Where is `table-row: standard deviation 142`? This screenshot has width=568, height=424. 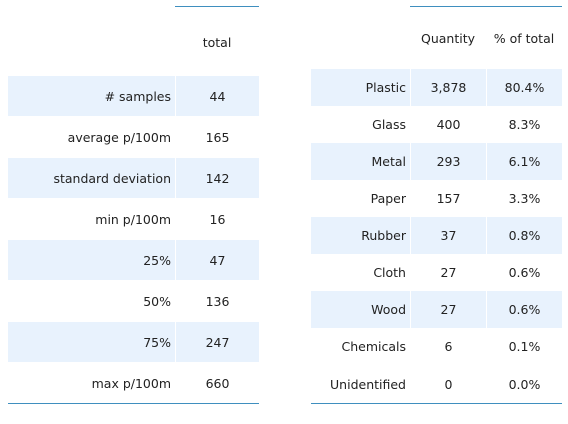 table-row: standard deviation 142 is located at coordinates (133, 178).